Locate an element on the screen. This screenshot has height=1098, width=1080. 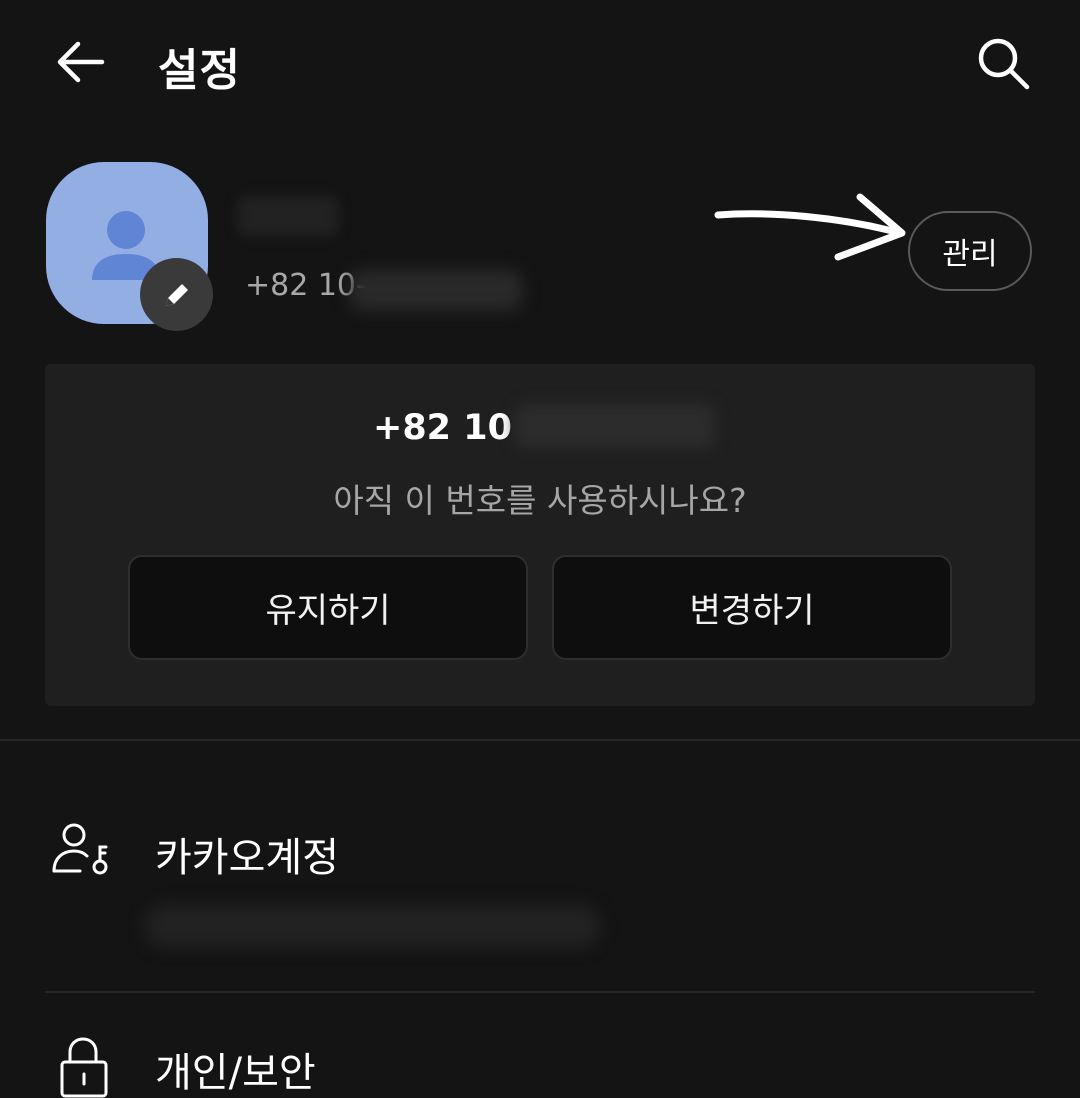
pencil-icon is located at coordinates (176, 294).